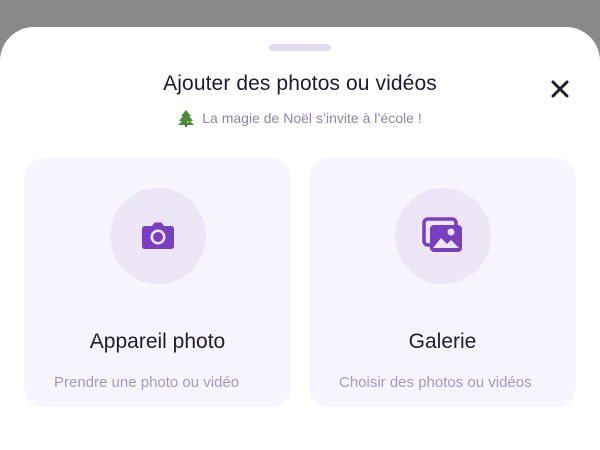 This screenshot has width=600, height=450. Describe the element at coordinates (442, 341) in the screenshot. I see `gallery-option-title: Galerie` at that location.